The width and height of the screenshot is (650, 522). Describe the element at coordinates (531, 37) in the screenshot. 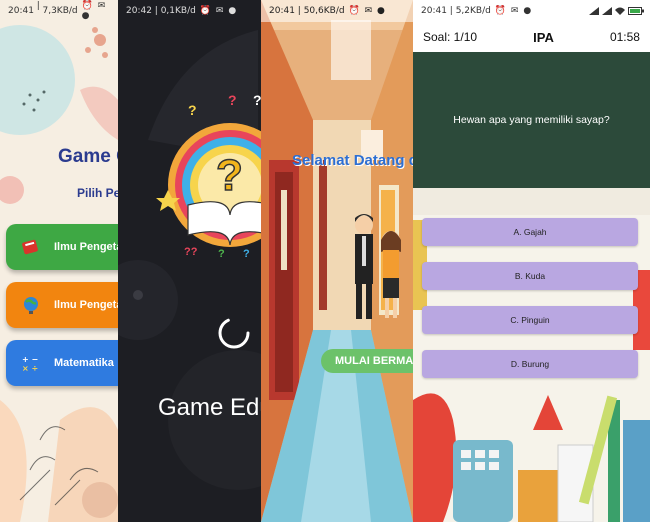

I see `quiz-header: Soal: 1/10 IPA 01:58` at that location.